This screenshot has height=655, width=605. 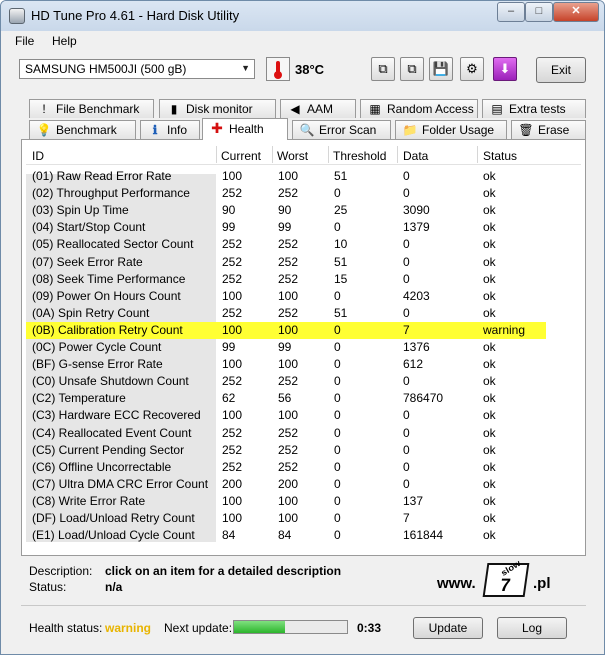 I want to click on speaker-icon: ◀, so click(x=295, y=109).